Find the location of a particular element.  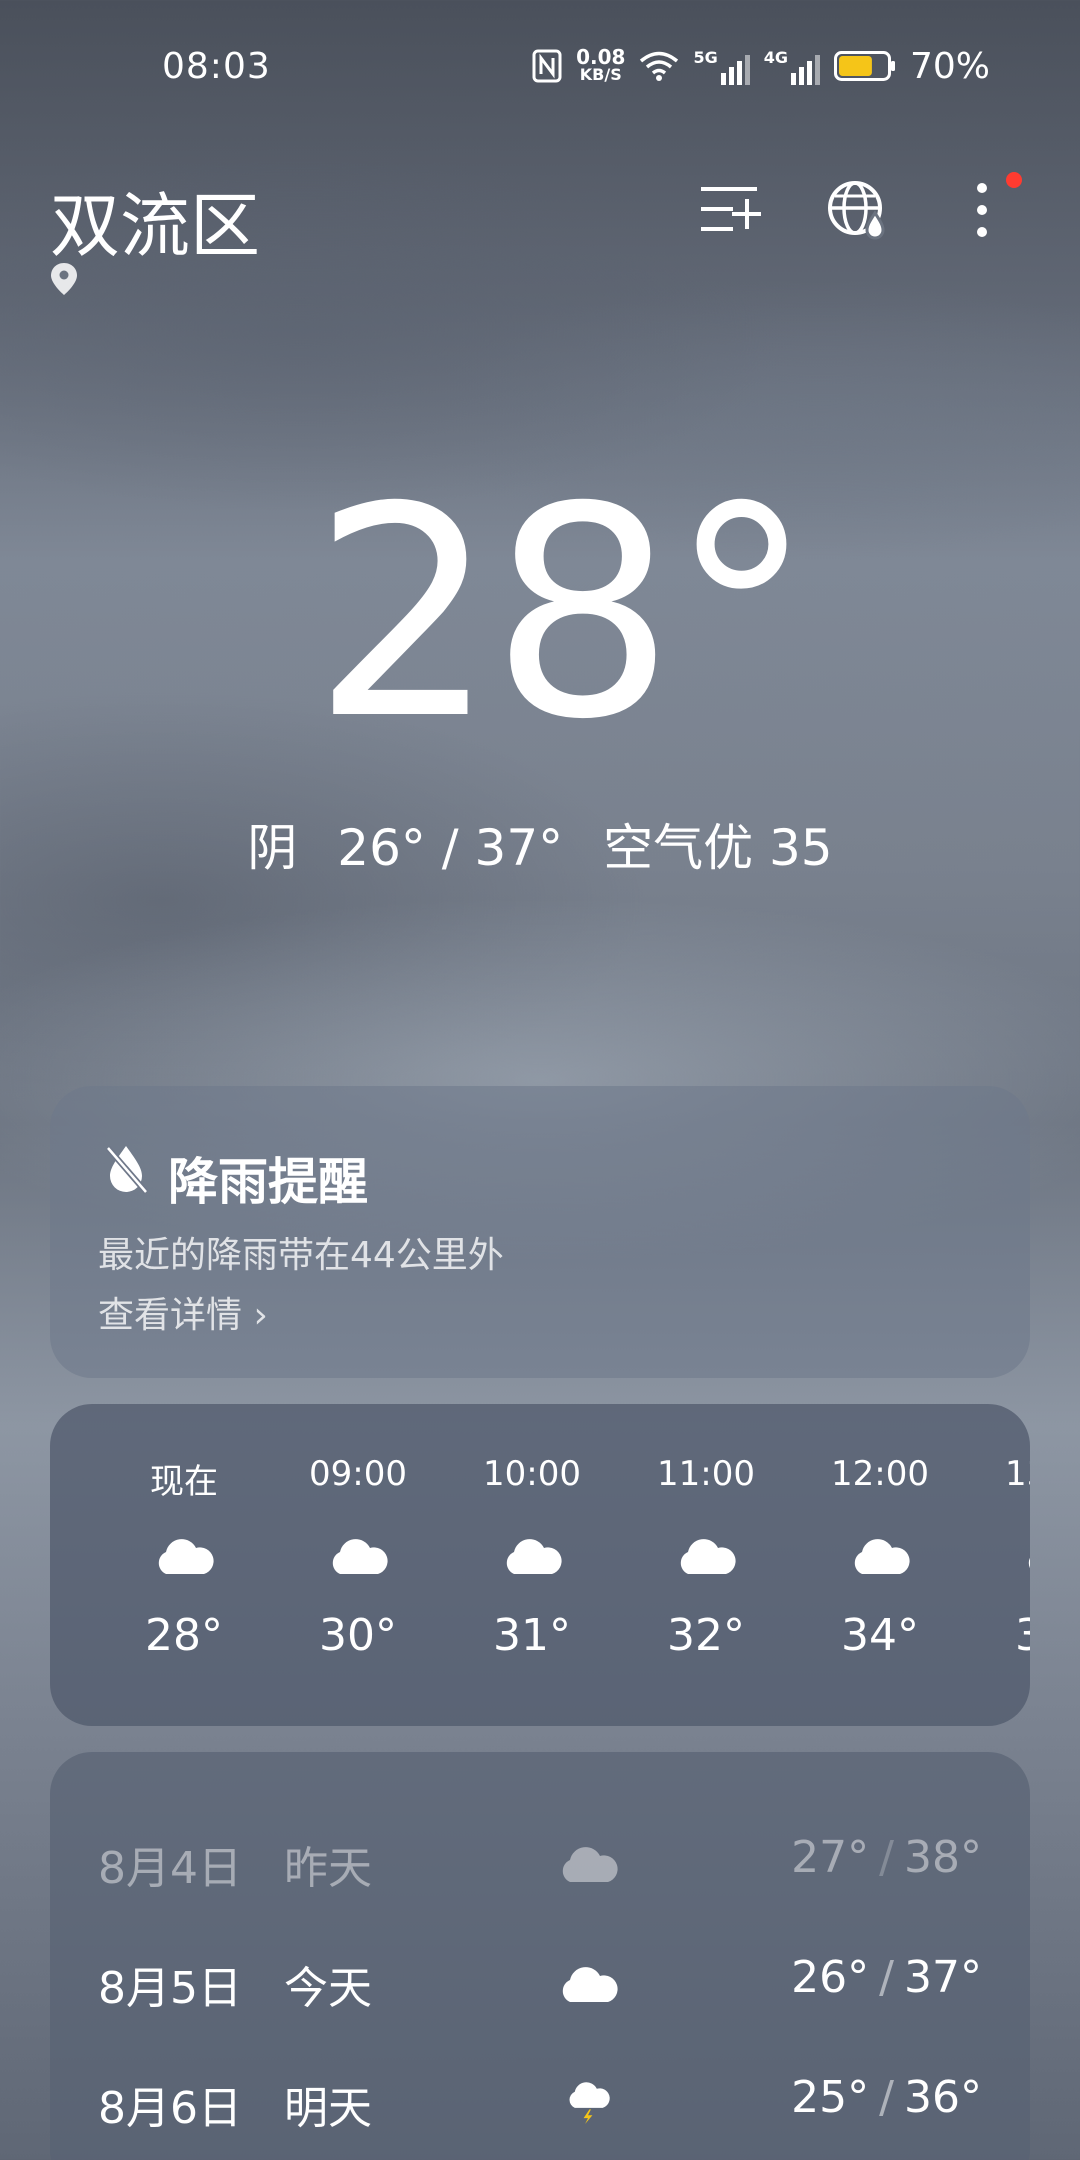

add-city-list-icon is located at coordinates (731, 209).